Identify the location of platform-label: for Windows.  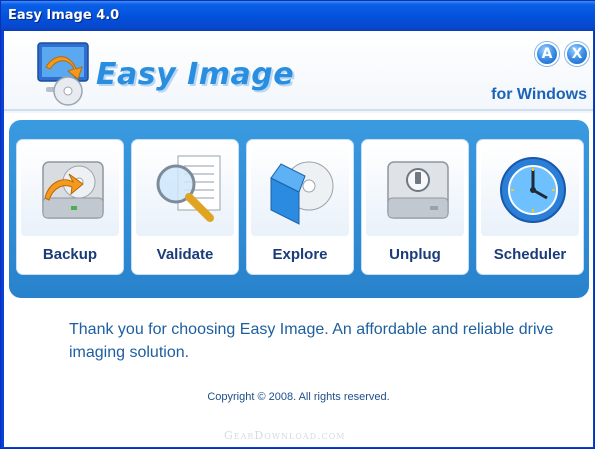
(539, 94).